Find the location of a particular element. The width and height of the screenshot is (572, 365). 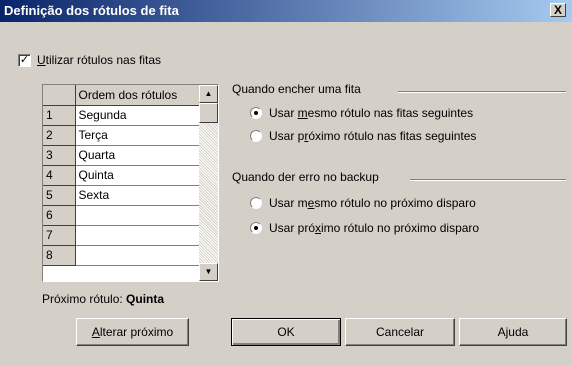

arrow-up-icon: ▲ is located at coordinates (208, 93).